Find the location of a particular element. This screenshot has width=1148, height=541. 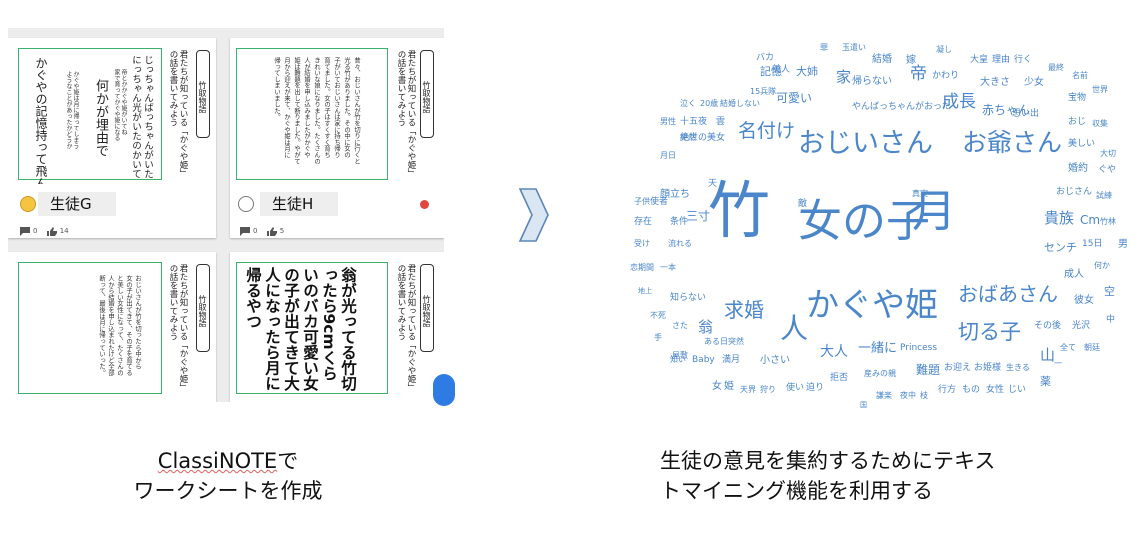

left-caption-line1: ClassiNOTEで is located at coordinates (228, 461).